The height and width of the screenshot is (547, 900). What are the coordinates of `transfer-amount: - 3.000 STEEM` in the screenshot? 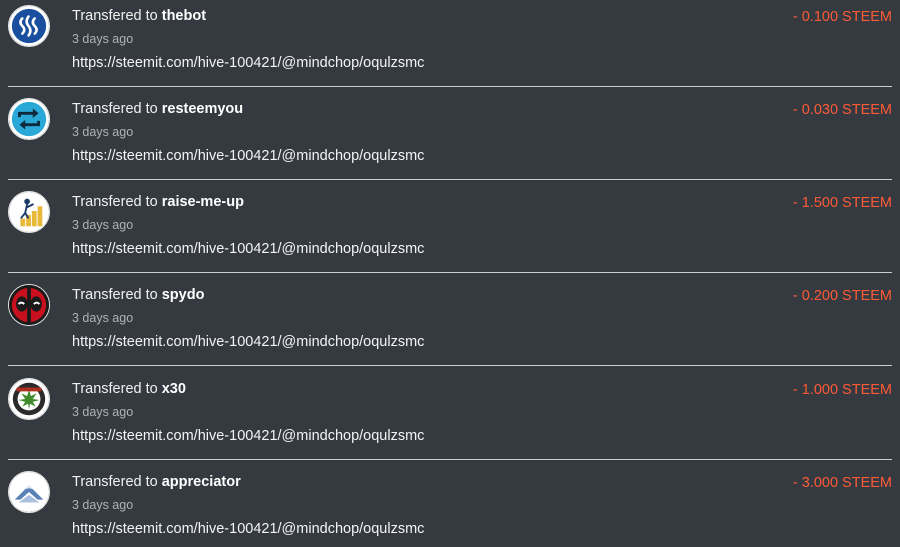 It's located at (842, 483).